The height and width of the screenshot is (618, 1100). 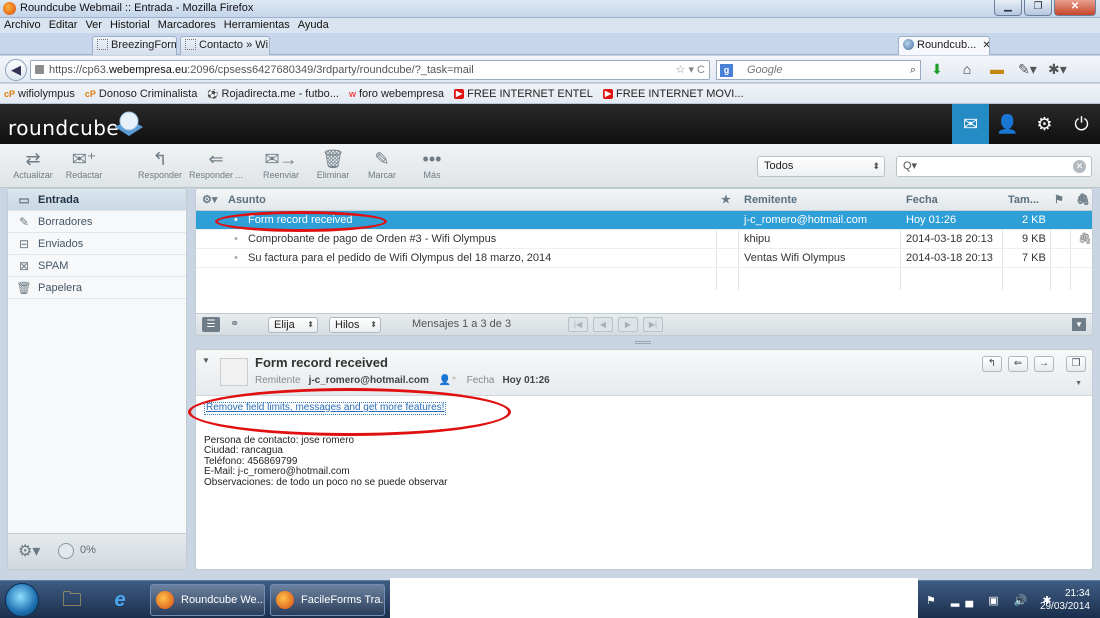 What do you see at coordinates (644, 200) in the screenshot?
I see `message-list-header: ⚙▾ Asunto ★ Remitente Fecha Tam... ⚑ 🖇` at bounding box center [644, 200].